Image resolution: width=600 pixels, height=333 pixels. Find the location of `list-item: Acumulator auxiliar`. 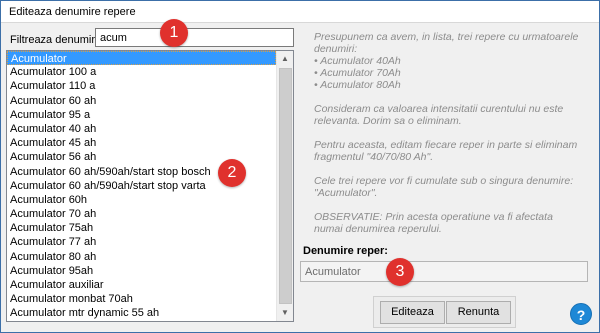

list-item: Acumulator auxiliar is located at coordinates (141, 285).